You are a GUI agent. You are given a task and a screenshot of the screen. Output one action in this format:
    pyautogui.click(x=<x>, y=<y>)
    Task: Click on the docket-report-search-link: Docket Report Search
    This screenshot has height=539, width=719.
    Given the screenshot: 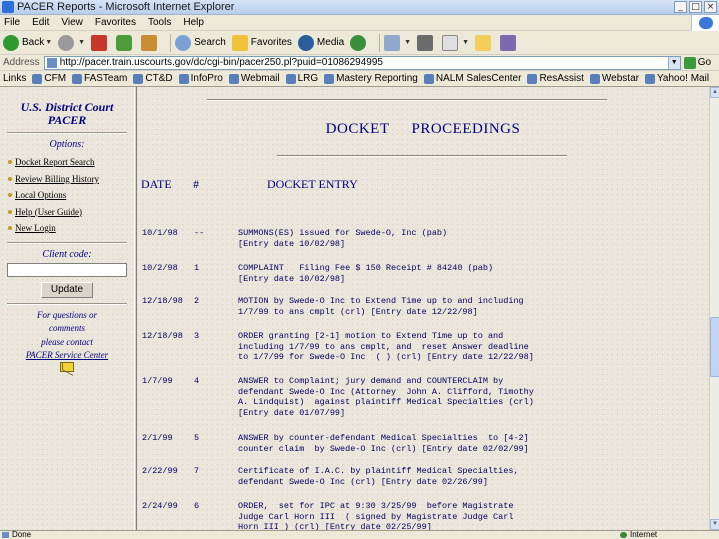 What is the action you would take?
    pyautogui.click(x=71, y=162)
    